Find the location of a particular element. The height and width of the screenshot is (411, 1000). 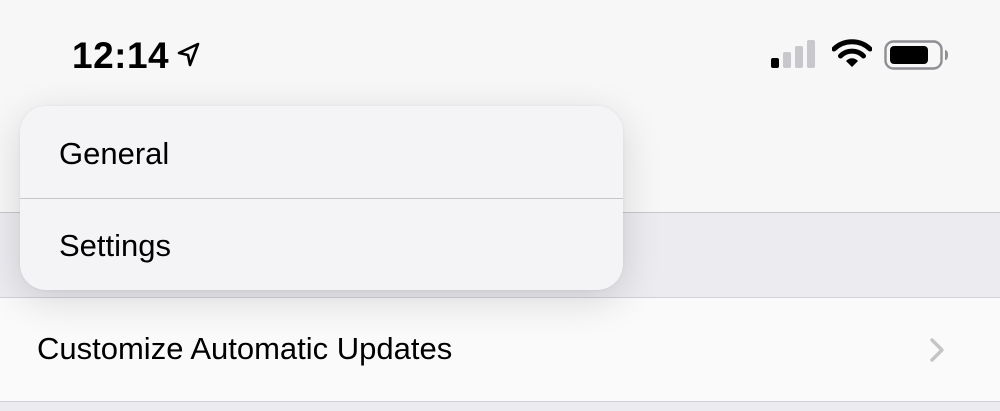

battery-icon is located at coordinates (916, 55).